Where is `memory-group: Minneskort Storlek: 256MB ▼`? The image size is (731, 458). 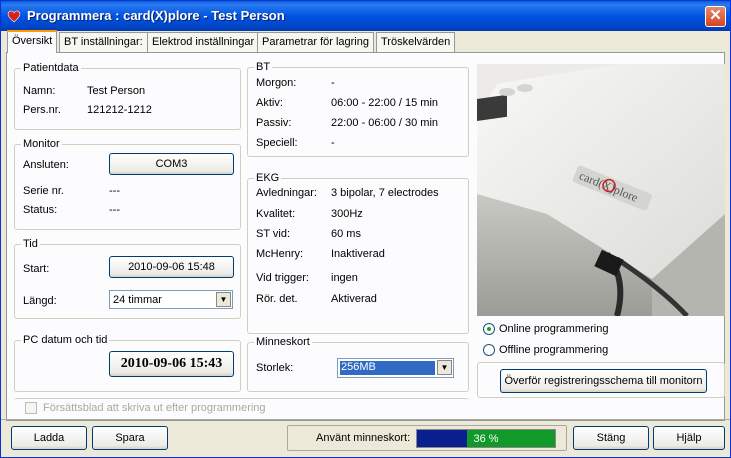
memory-group: Minneskort Storlek: 256MB ▼ is located at coordinates (358, 364).